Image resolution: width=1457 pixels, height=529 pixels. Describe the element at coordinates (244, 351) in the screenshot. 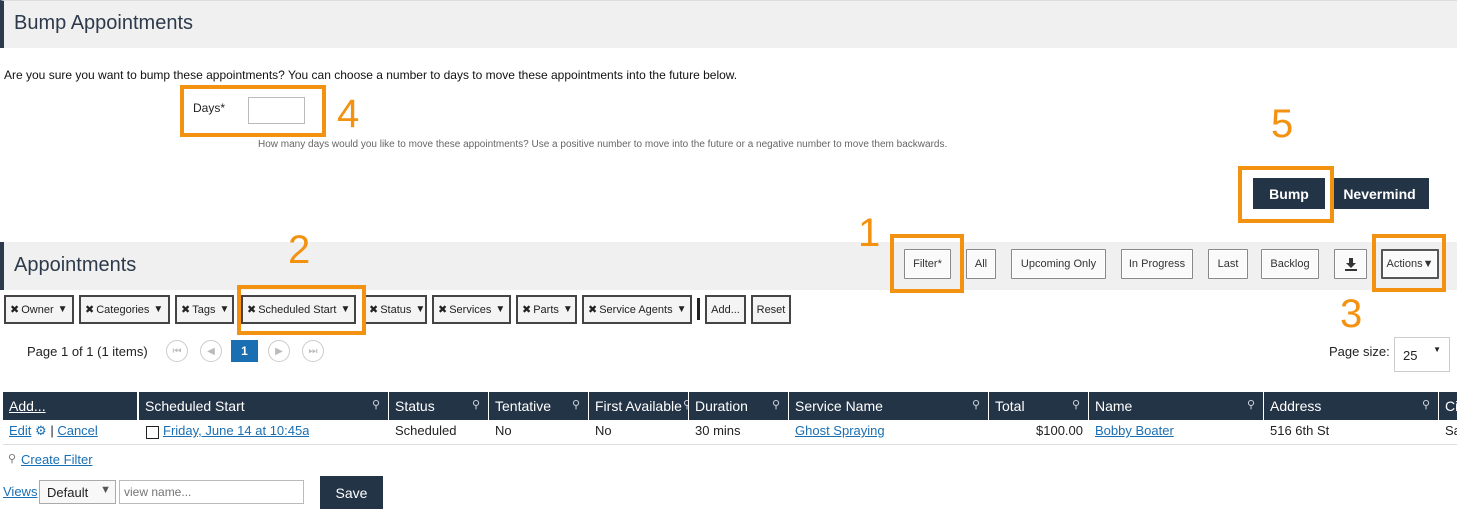

I see `current-page-button: 1` at that location.